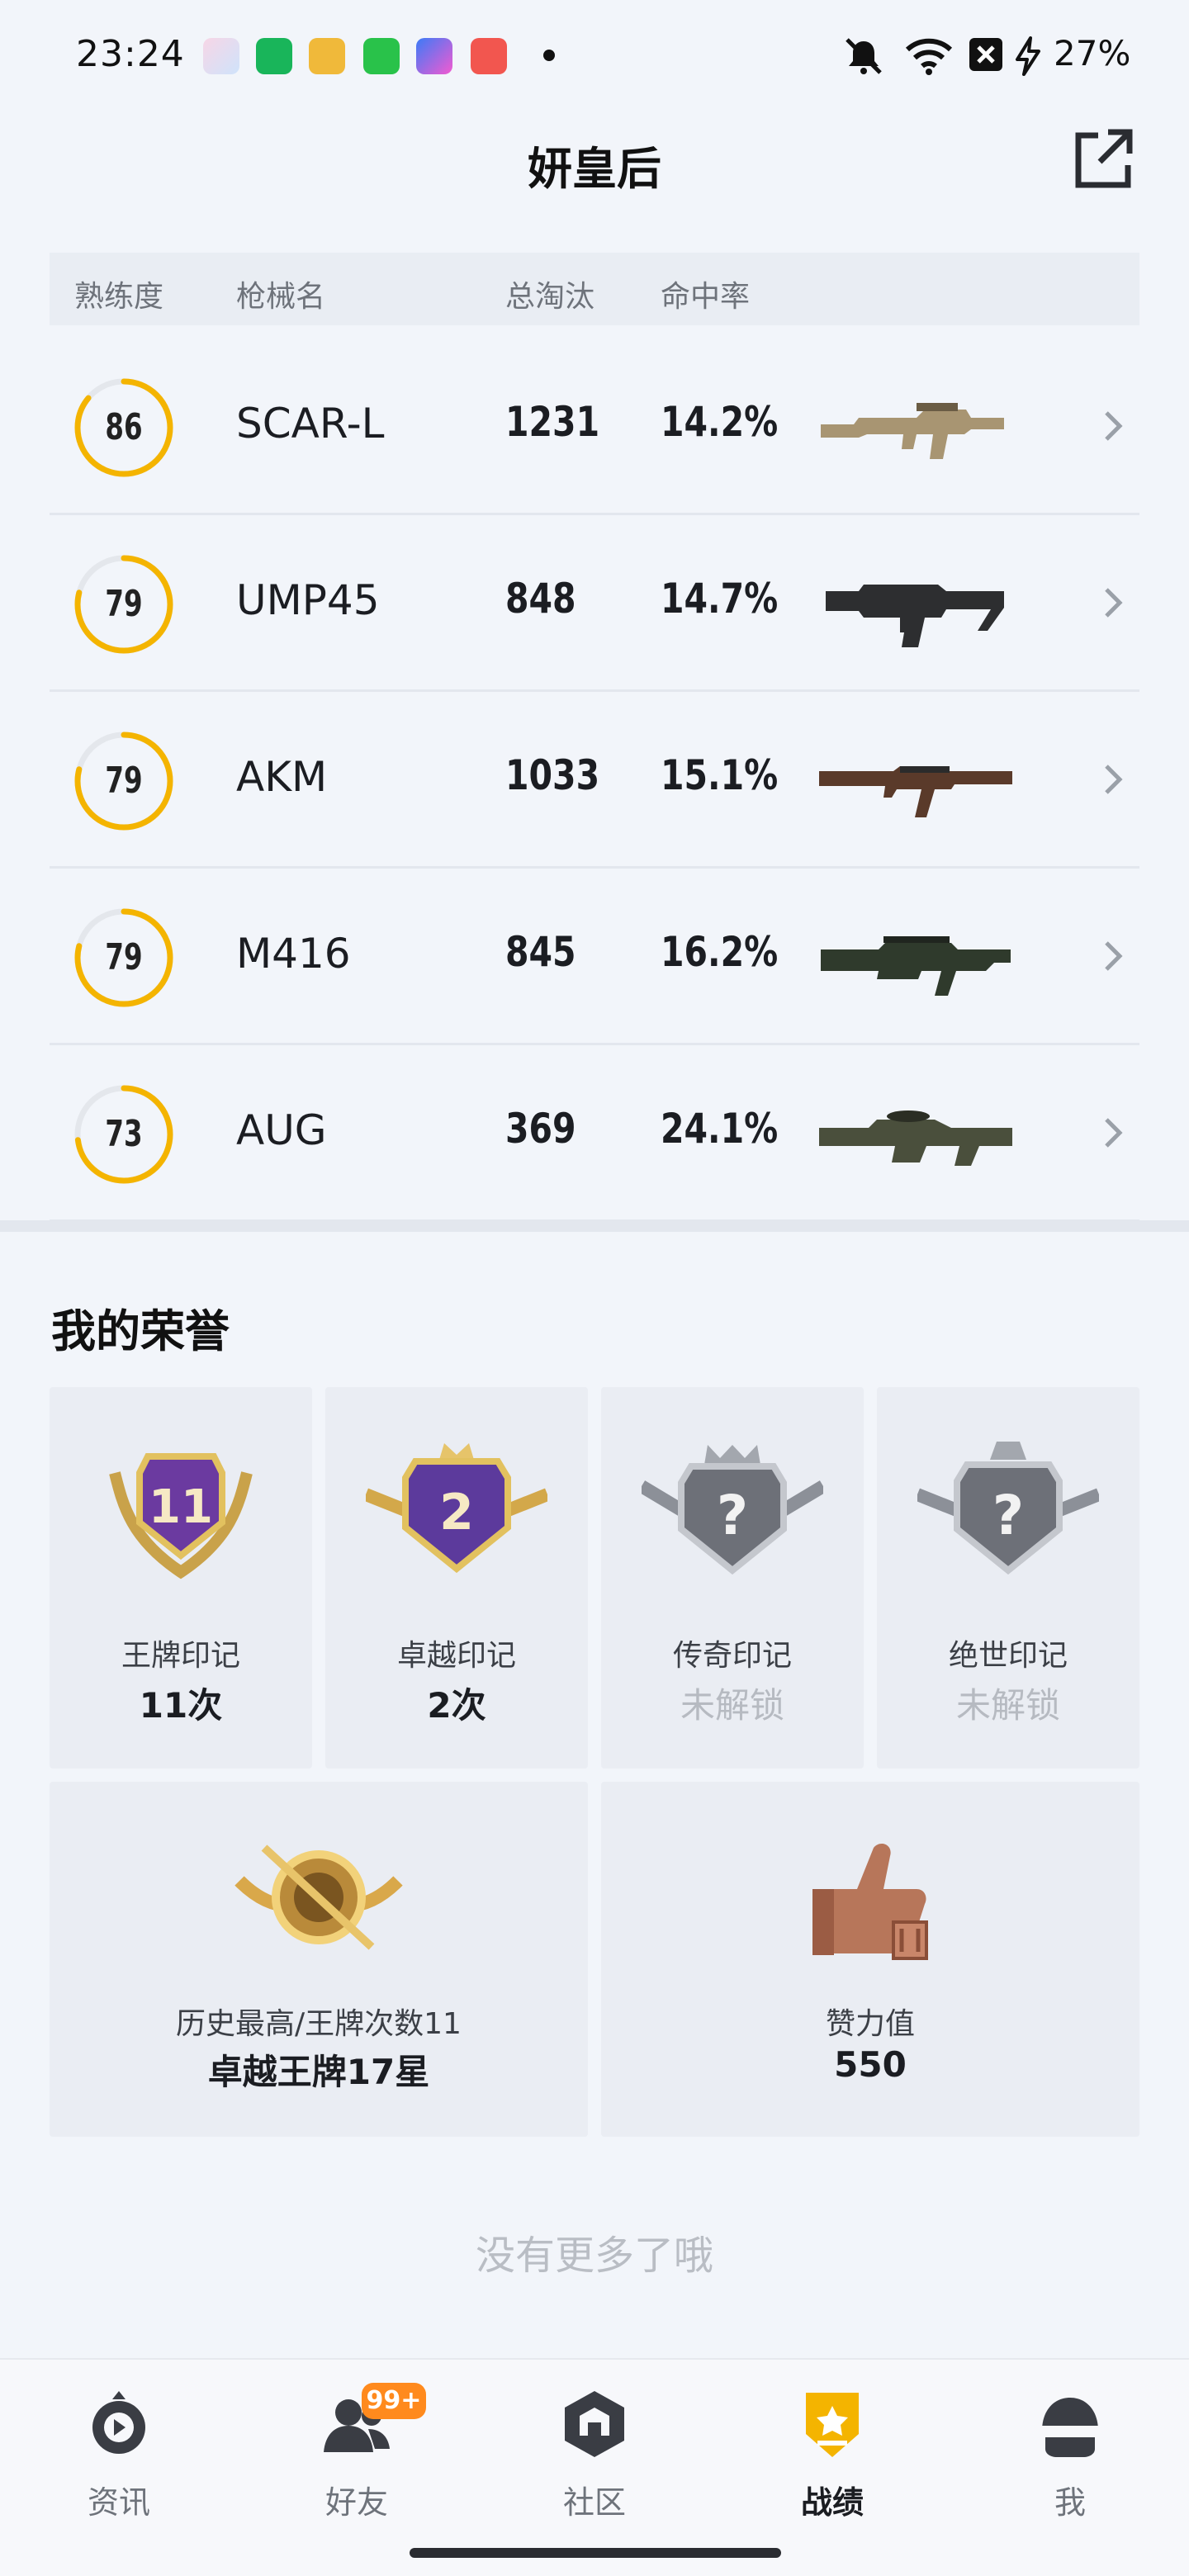 The image size is (1189, 2576). I want to click on excellence-mark-value: 2次, so click(456, 1705).